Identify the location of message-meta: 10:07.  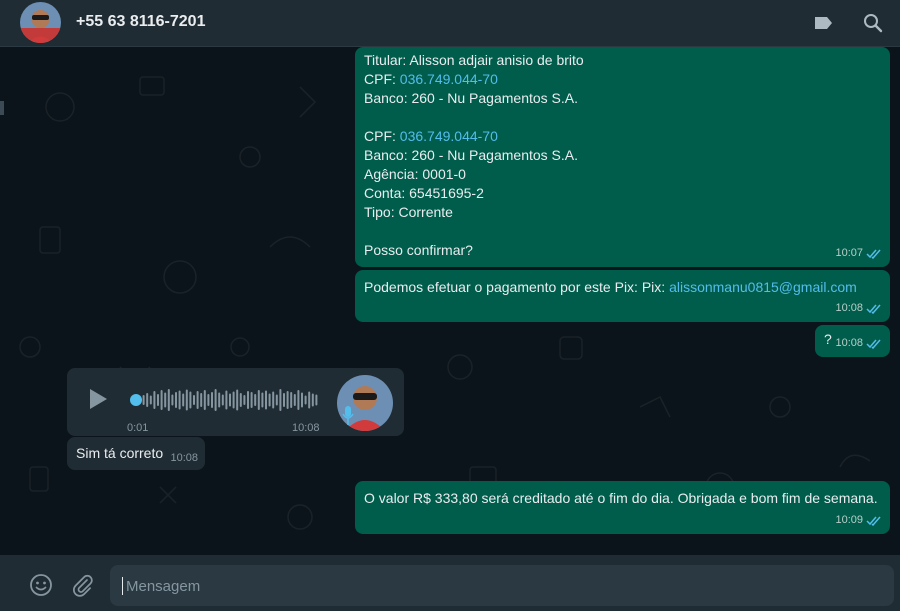
(858, 253).